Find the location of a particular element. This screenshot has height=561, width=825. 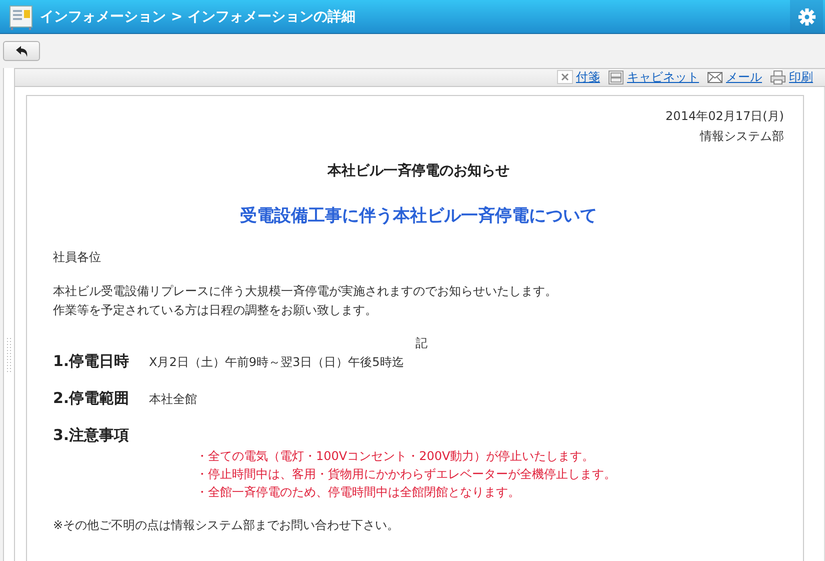

action-link: メール is located at coordinates (744, 77).